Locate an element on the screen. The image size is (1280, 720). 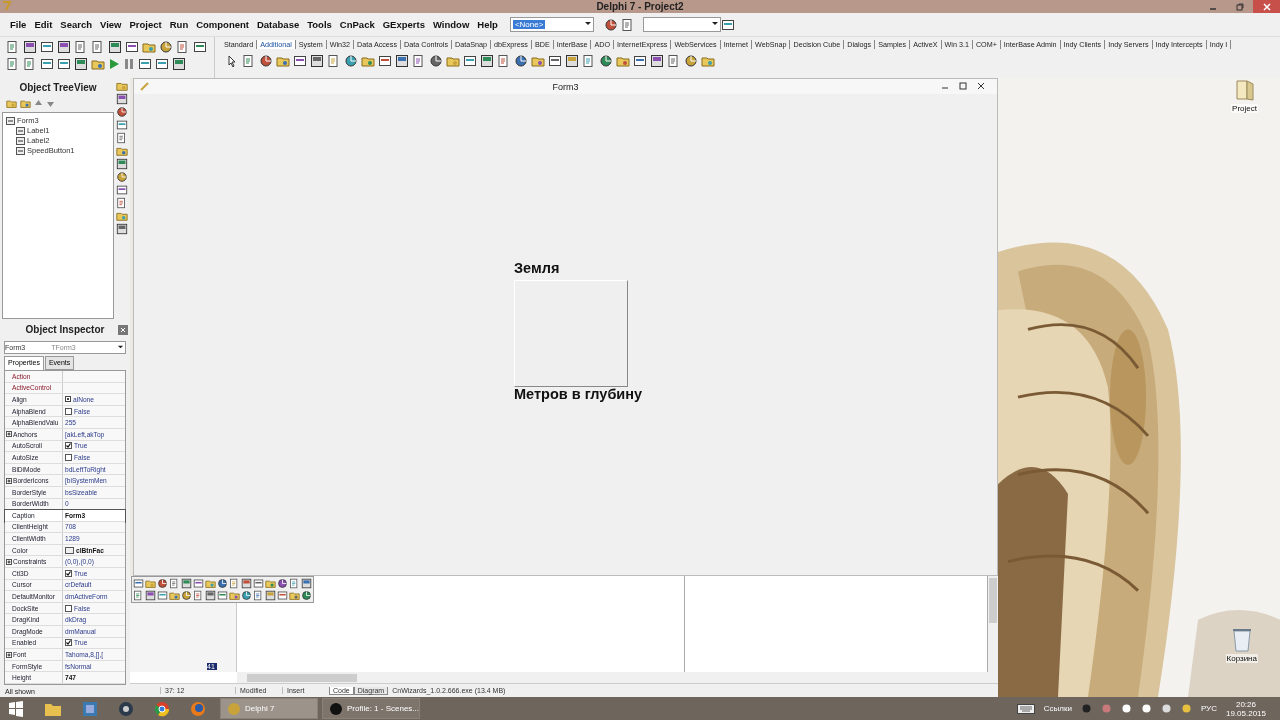
keyboard-icon is located at coordinates (1025, 708).